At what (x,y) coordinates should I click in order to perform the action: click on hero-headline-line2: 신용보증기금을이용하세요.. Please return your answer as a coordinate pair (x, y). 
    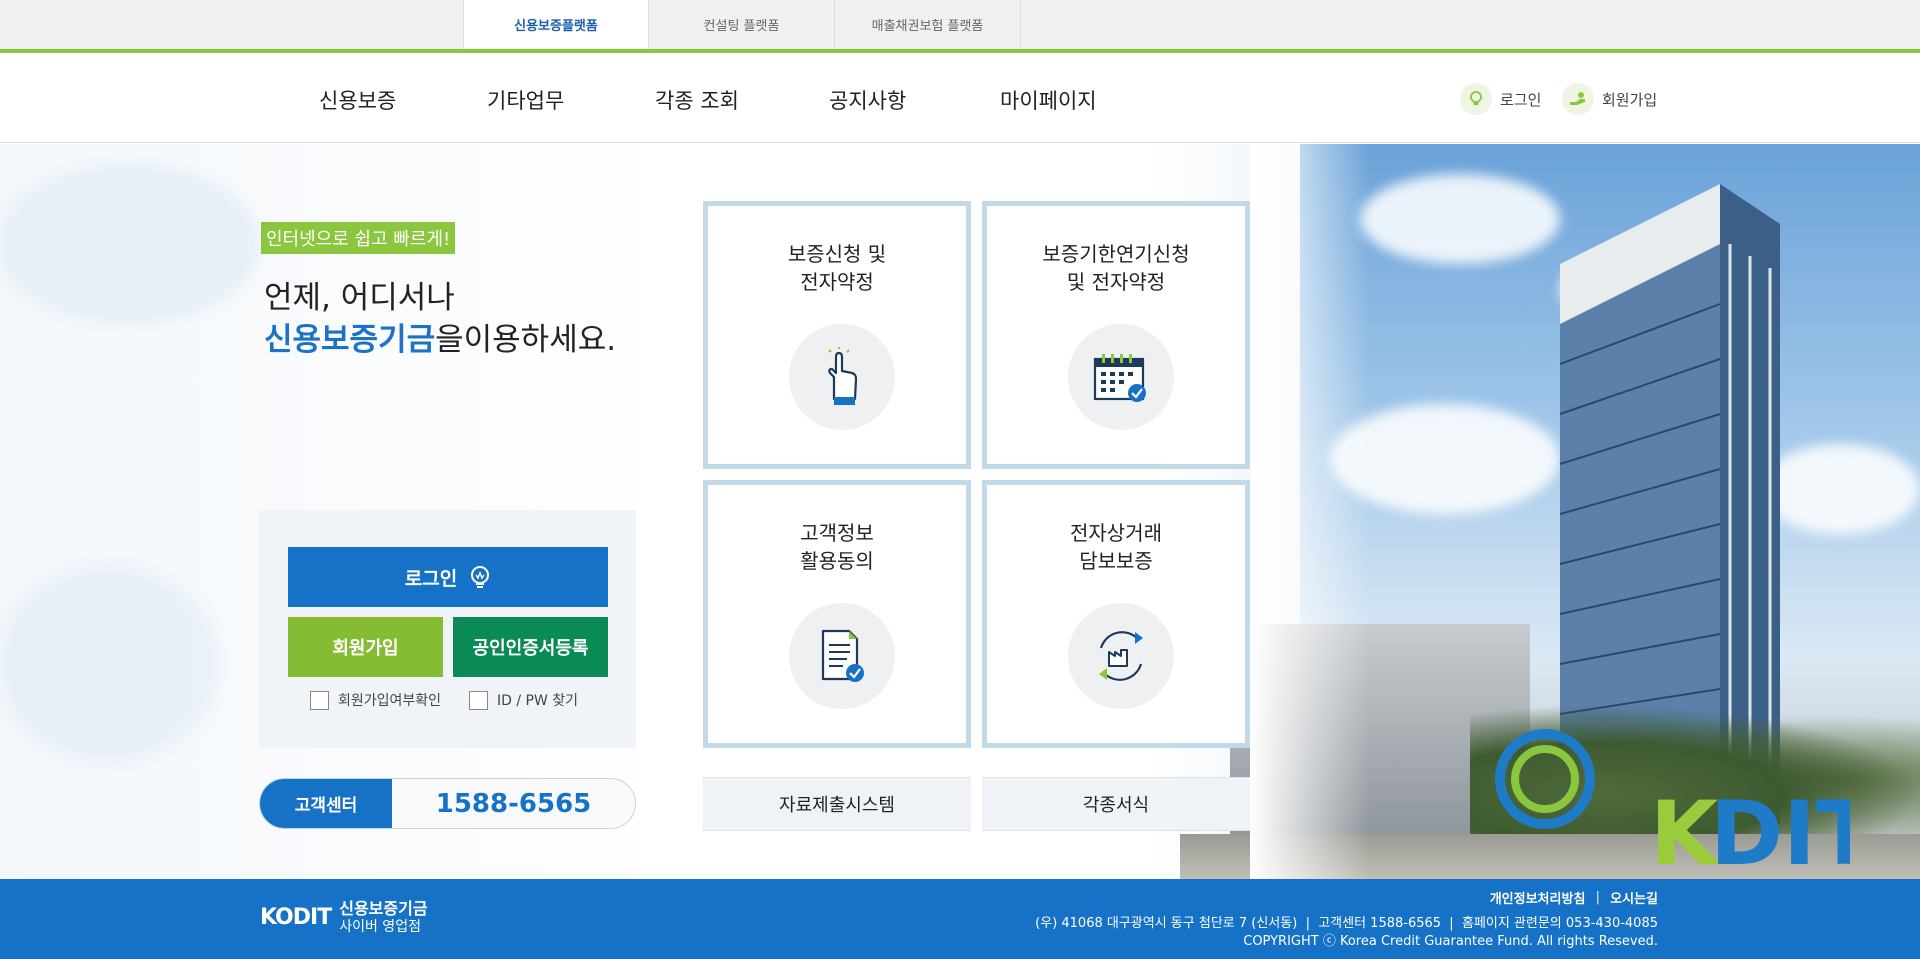
    Looking at the image, I should click on (440, 336).